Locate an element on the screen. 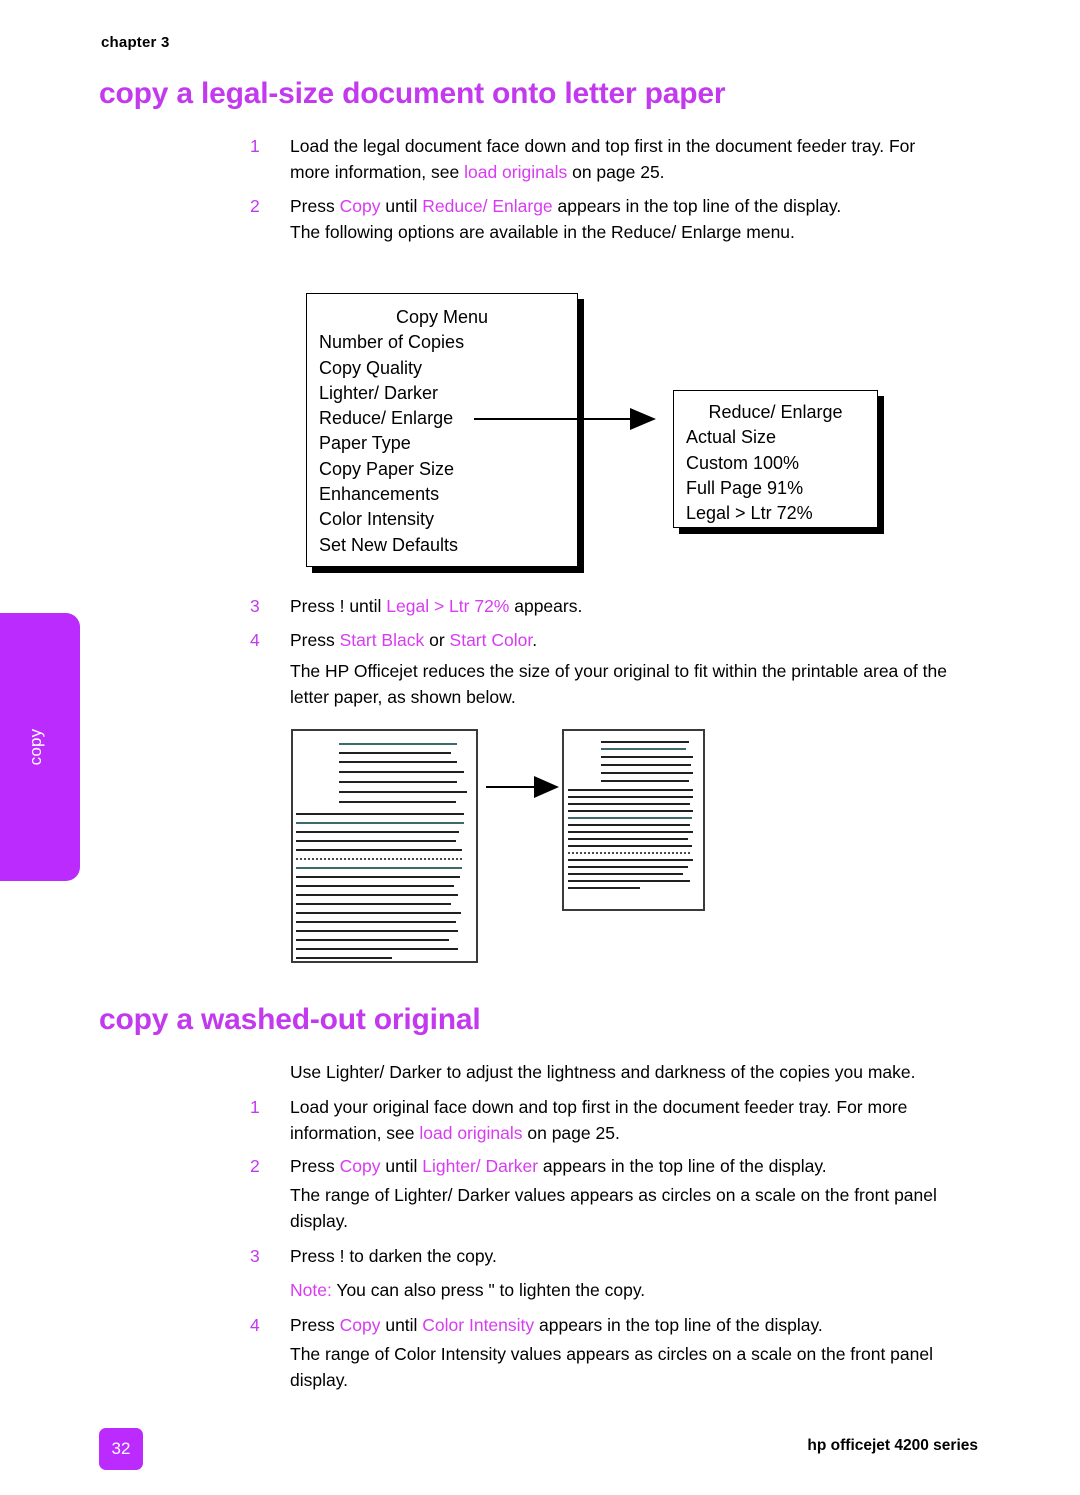 The image size is (1080, 1495). ui-term: Color Intensity is located at coordinates (478, 1325).